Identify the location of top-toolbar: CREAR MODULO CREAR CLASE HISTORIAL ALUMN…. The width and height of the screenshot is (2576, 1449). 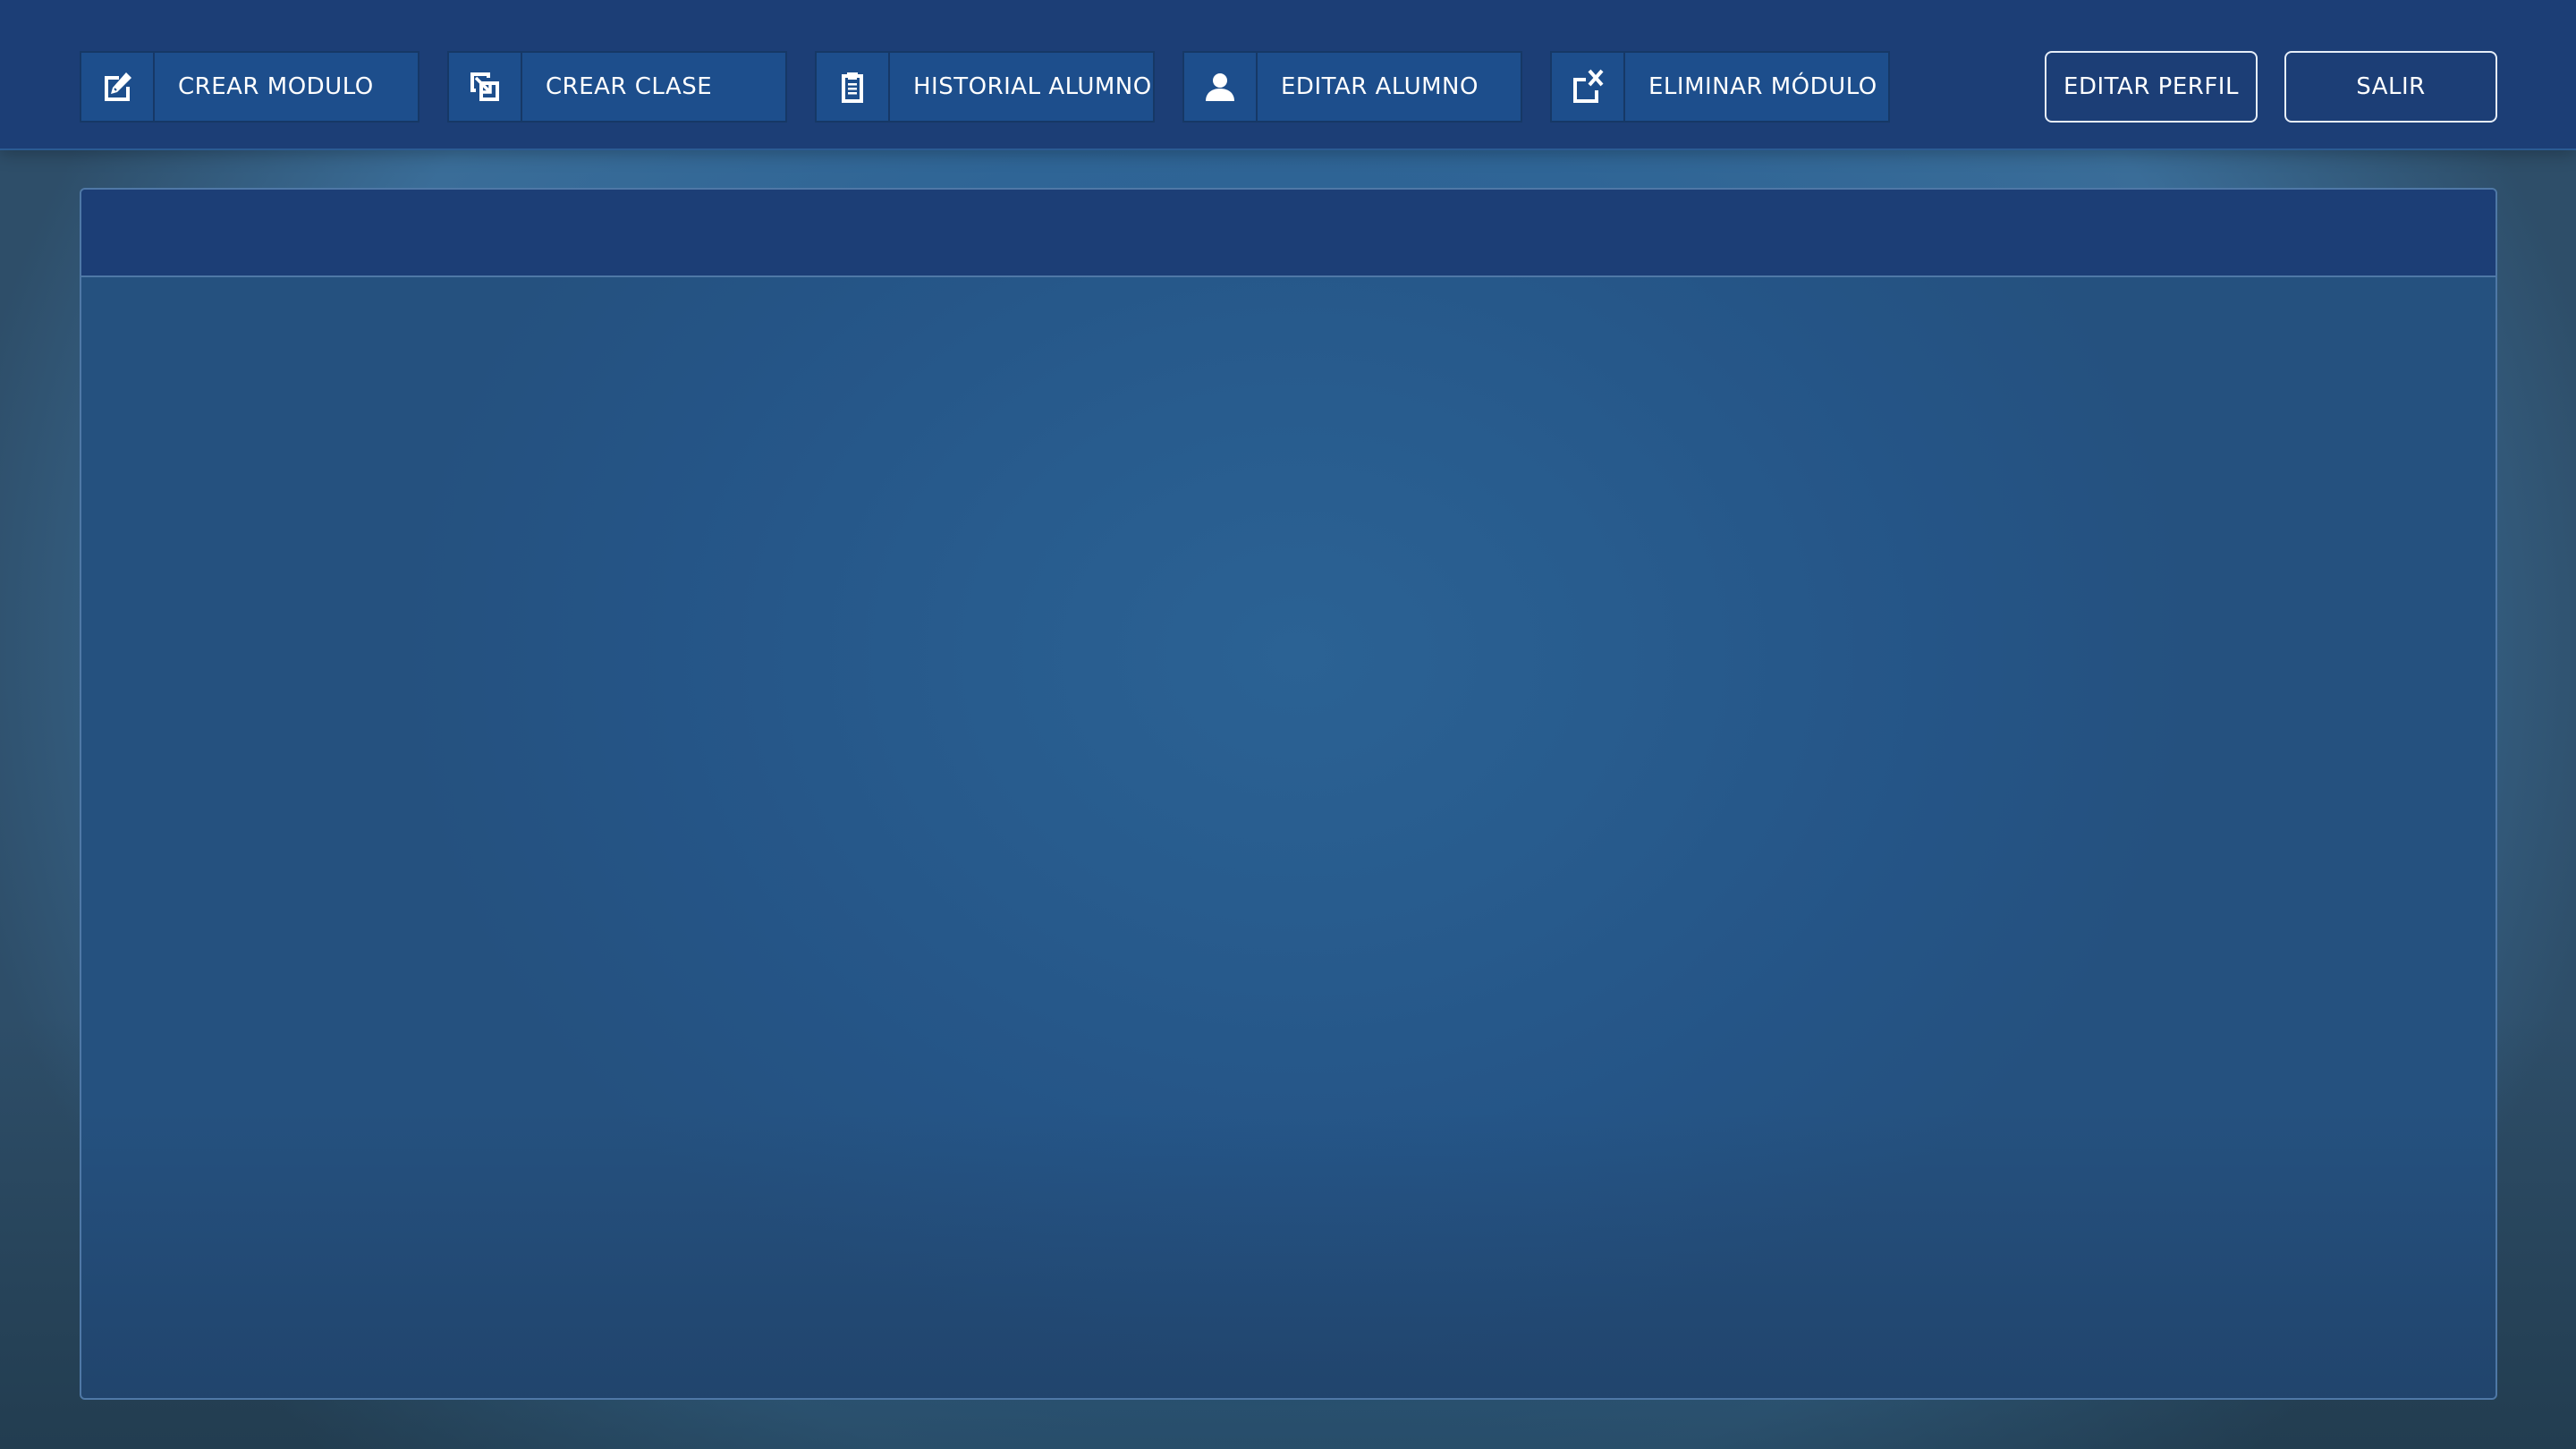
(1288, 75).